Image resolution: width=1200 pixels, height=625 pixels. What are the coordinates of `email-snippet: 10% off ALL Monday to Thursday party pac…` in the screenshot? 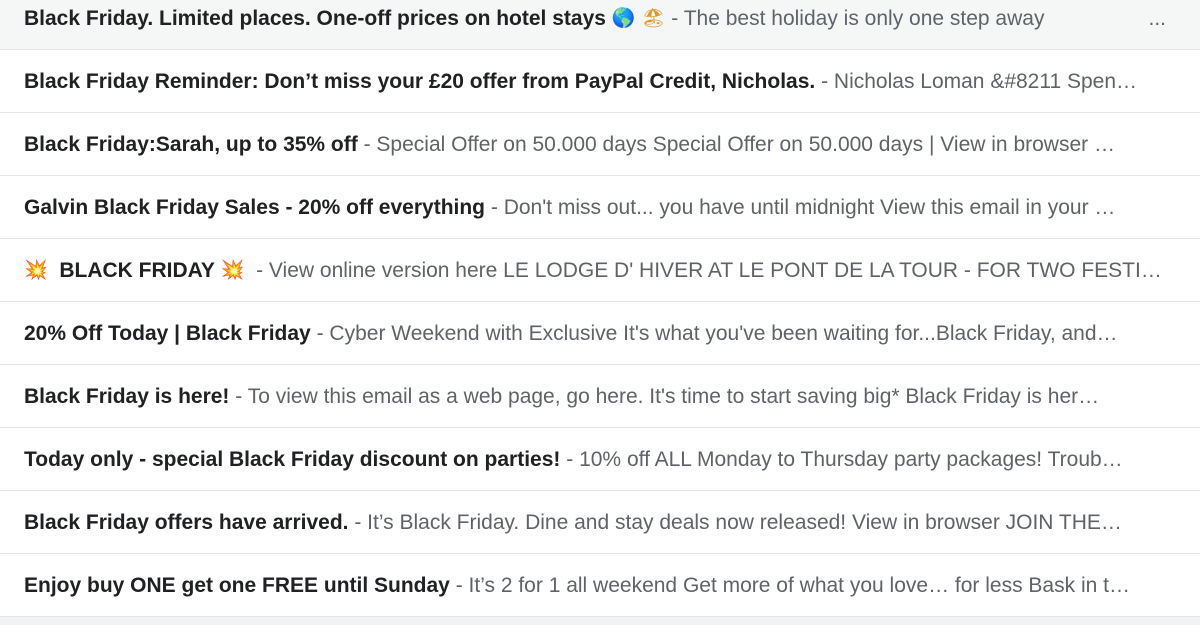 It's located at (851, 459).